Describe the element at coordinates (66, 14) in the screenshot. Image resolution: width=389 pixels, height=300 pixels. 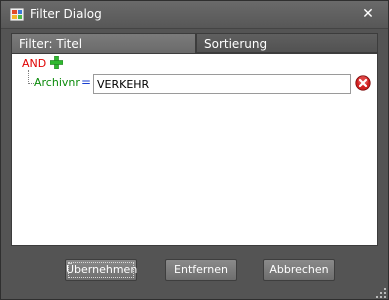
I see `dialog-title: Filter Dialog` at that location.